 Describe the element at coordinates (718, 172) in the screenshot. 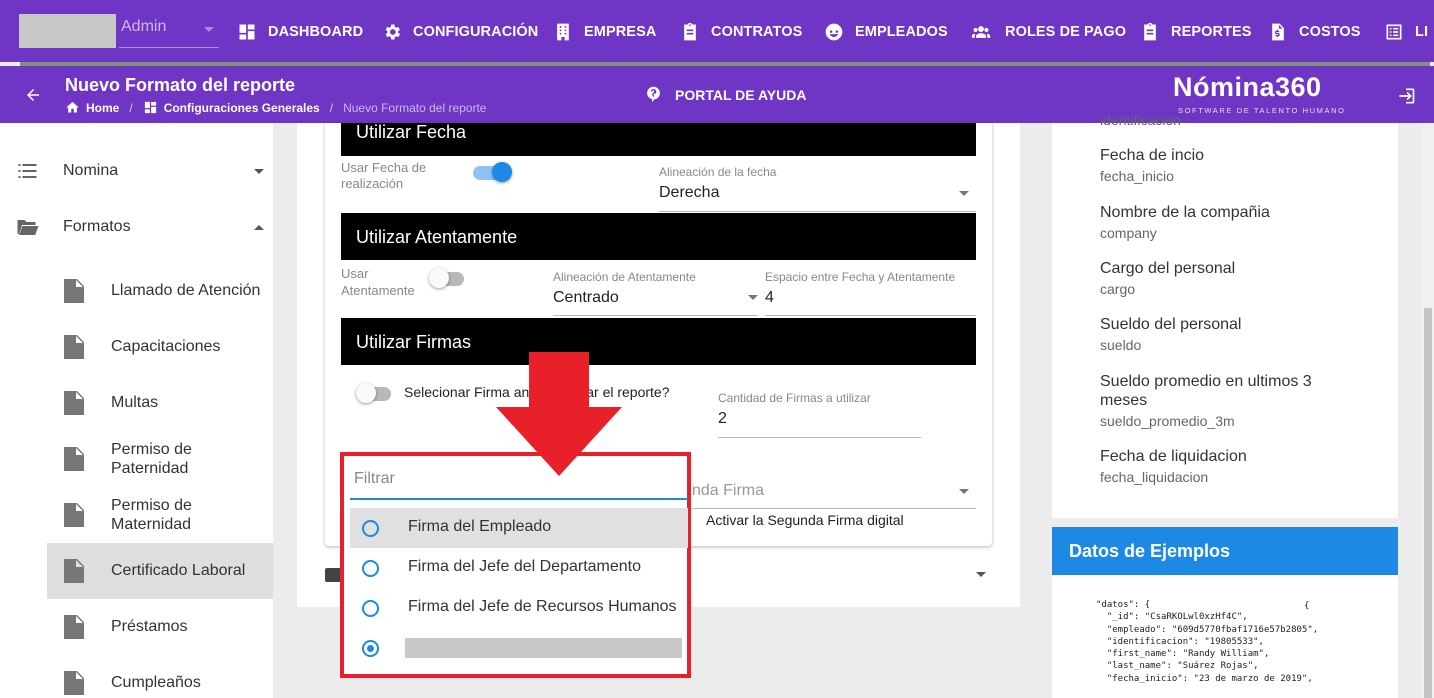

I see `align-fecha-label: Alineación de la fecha` at that location.